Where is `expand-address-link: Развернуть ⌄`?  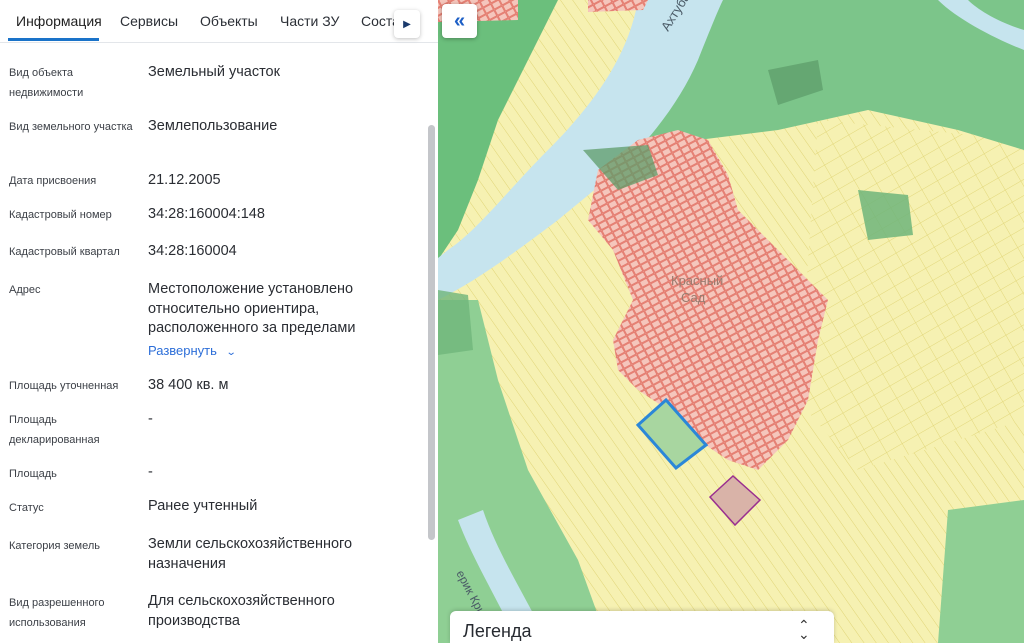
expand-address-link: Развернуть ⌄ is located at coordinates (192, 350).